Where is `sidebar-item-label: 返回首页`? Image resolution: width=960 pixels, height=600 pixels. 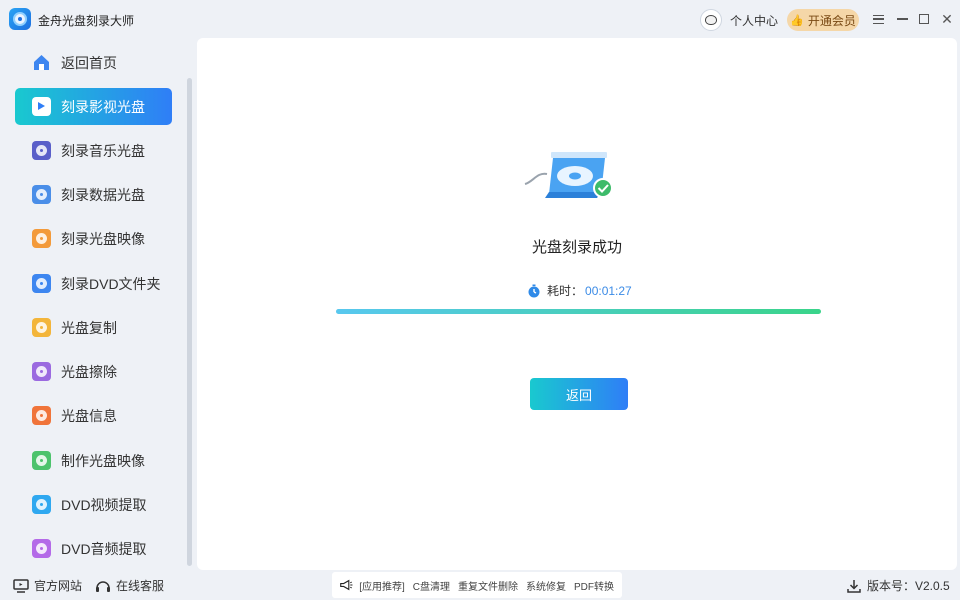 sidebar-item-label: 返回首页 is located at coordinates (89, 62).